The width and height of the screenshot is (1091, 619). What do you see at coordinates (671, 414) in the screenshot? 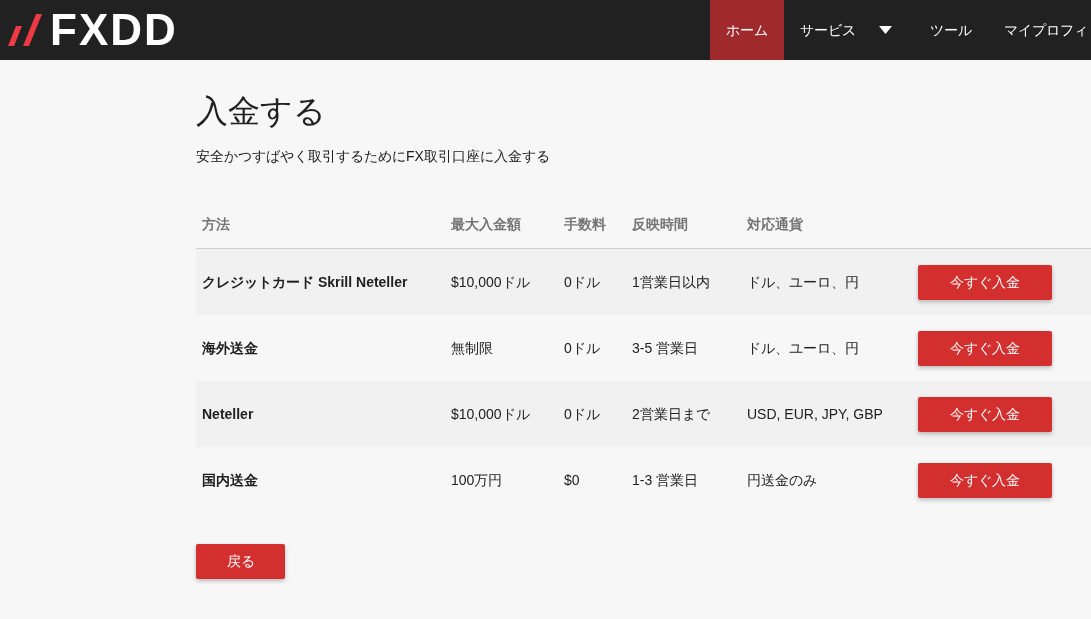
I see `table-cell: 2営業日まで` at bounding box center [671, 414].